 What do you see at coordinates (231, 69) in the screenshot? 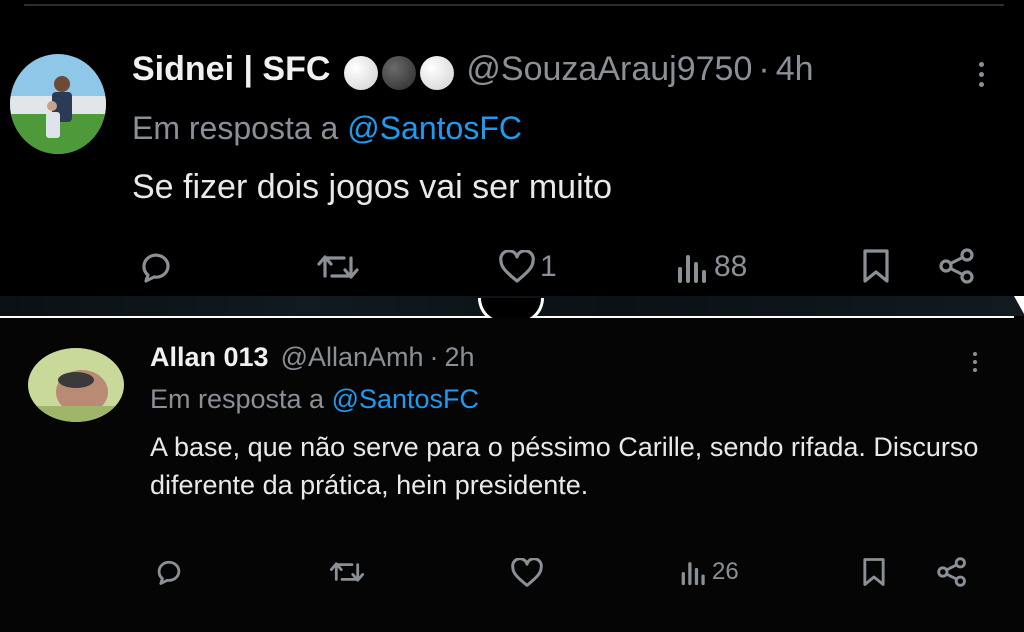
I see `display-name: Sidnei | SFC` at bounding box center [231, 69].